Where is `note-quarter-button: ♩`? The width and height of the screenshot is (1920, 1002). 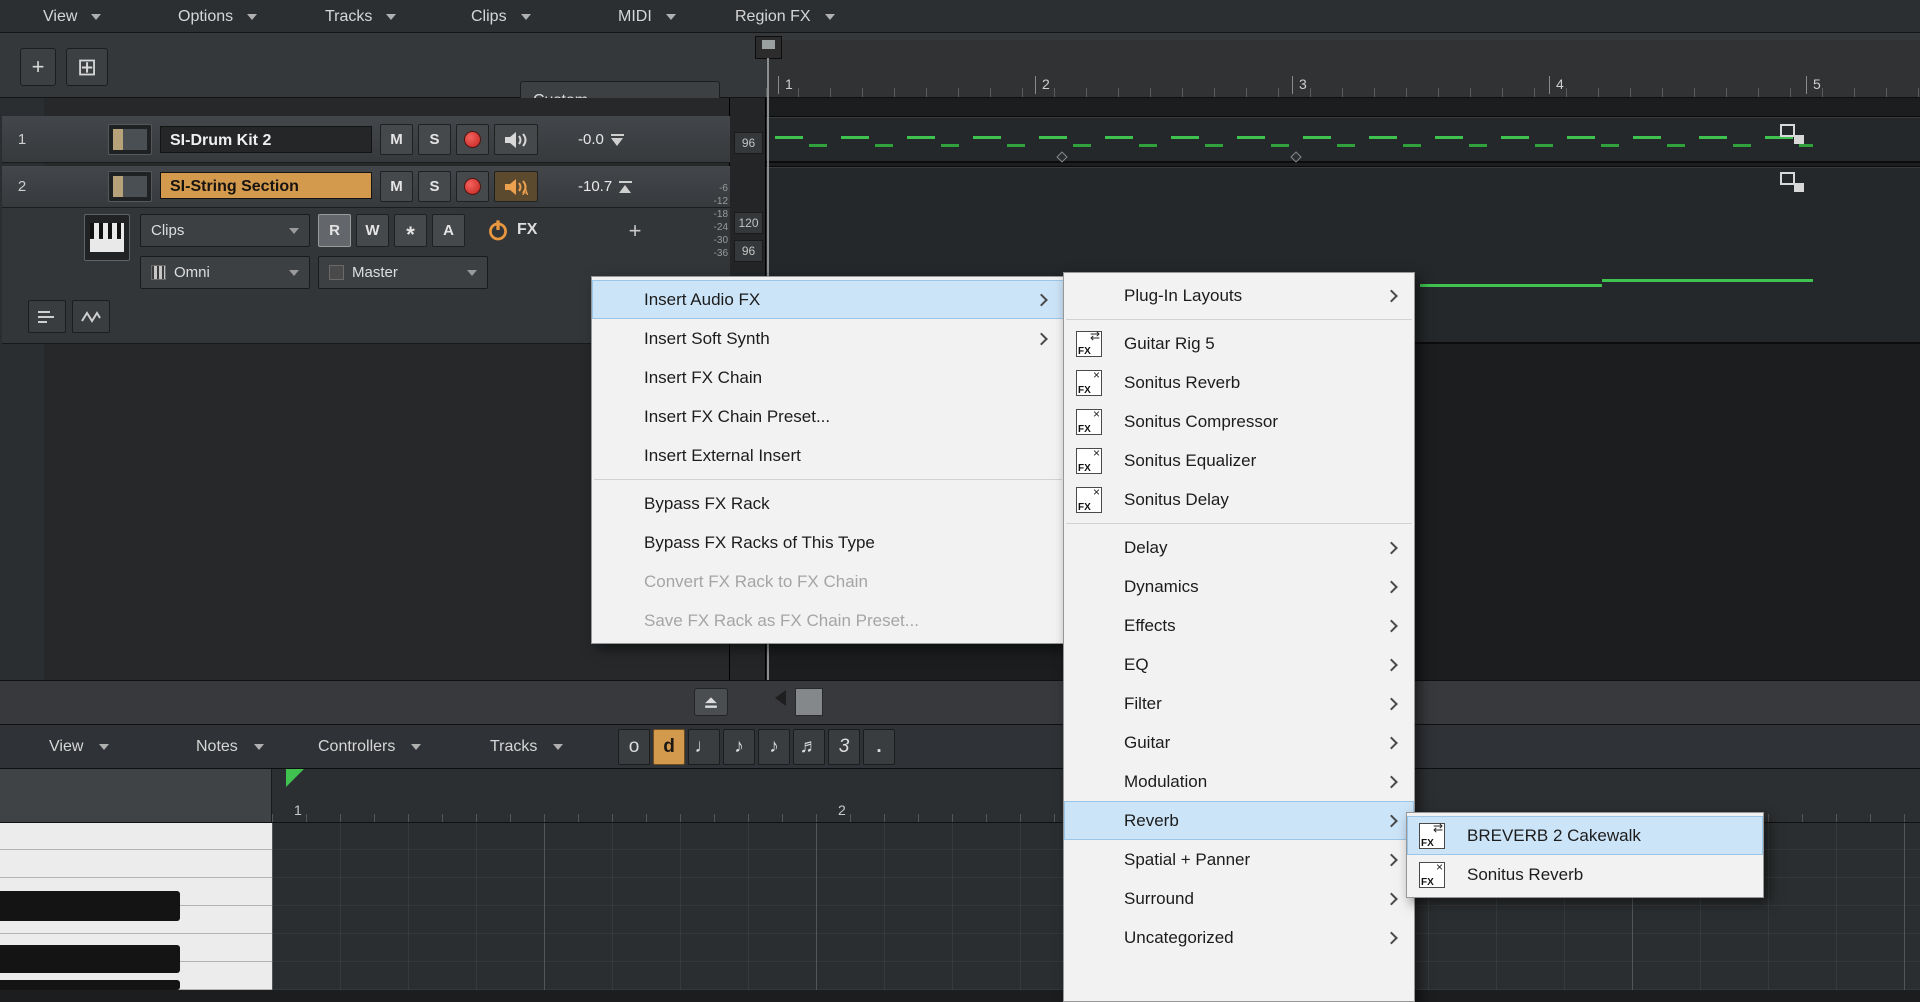 note-quarter-button: ♩ is located at coordinates (704, 747).